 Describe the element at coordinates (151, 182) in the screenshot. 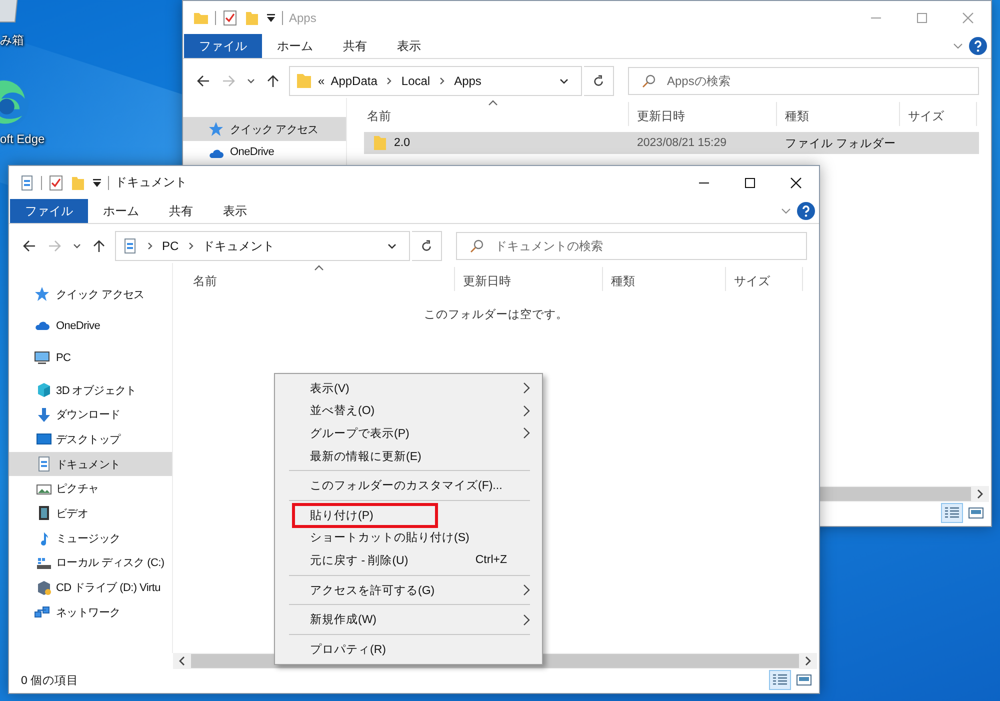

I see `window-title: ドキュメント` at that location.